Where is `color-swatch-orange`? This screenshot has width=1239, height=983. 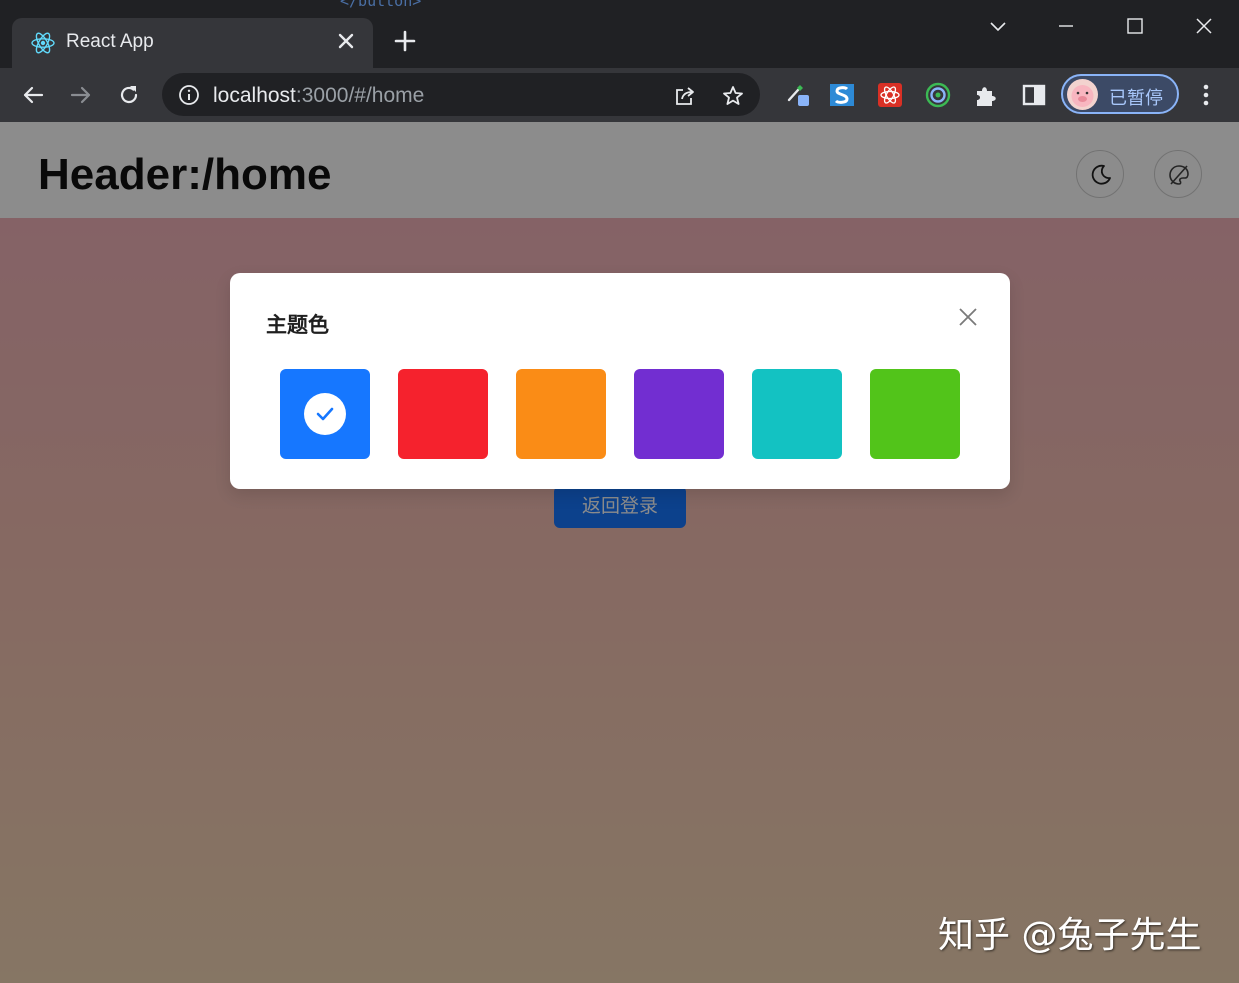
color-swatch-orange is located at coordinates (561, 414).